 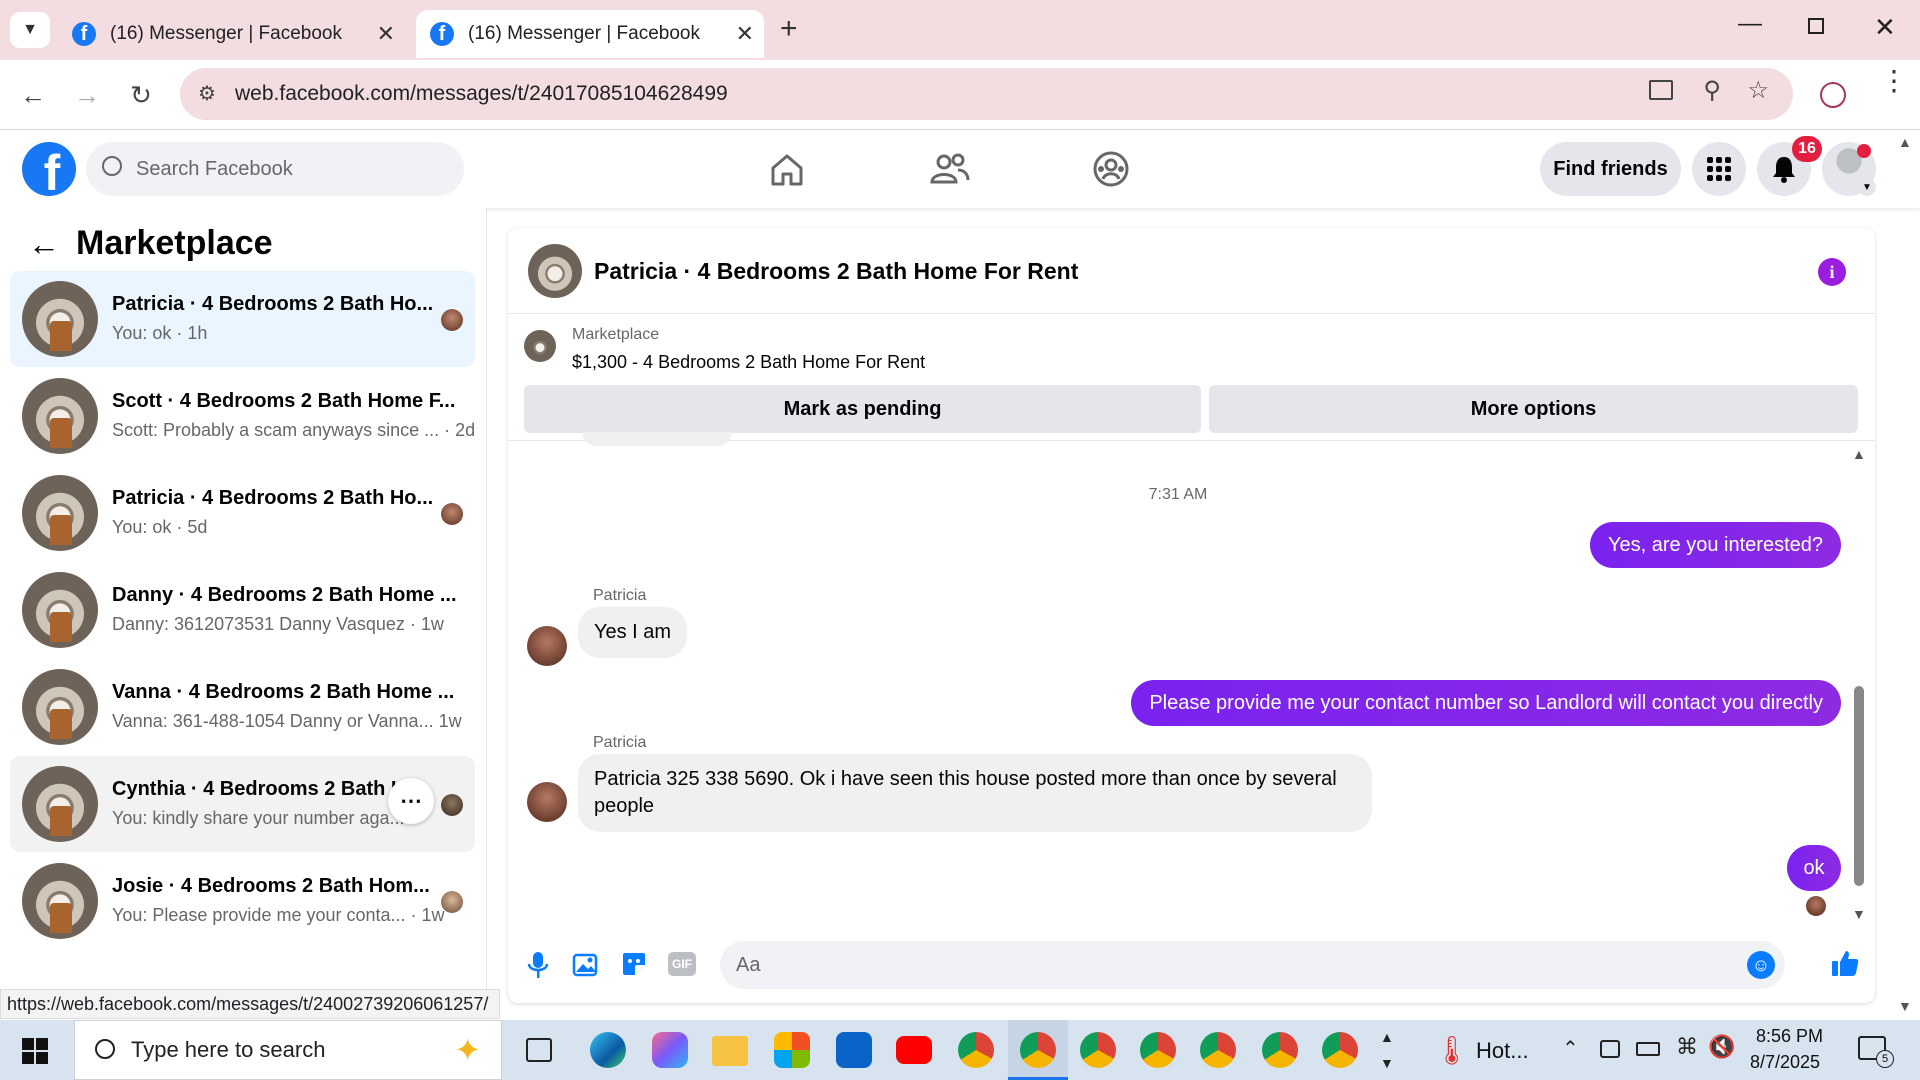 I want to click on edge-icon, so click(x=608, y=1050).